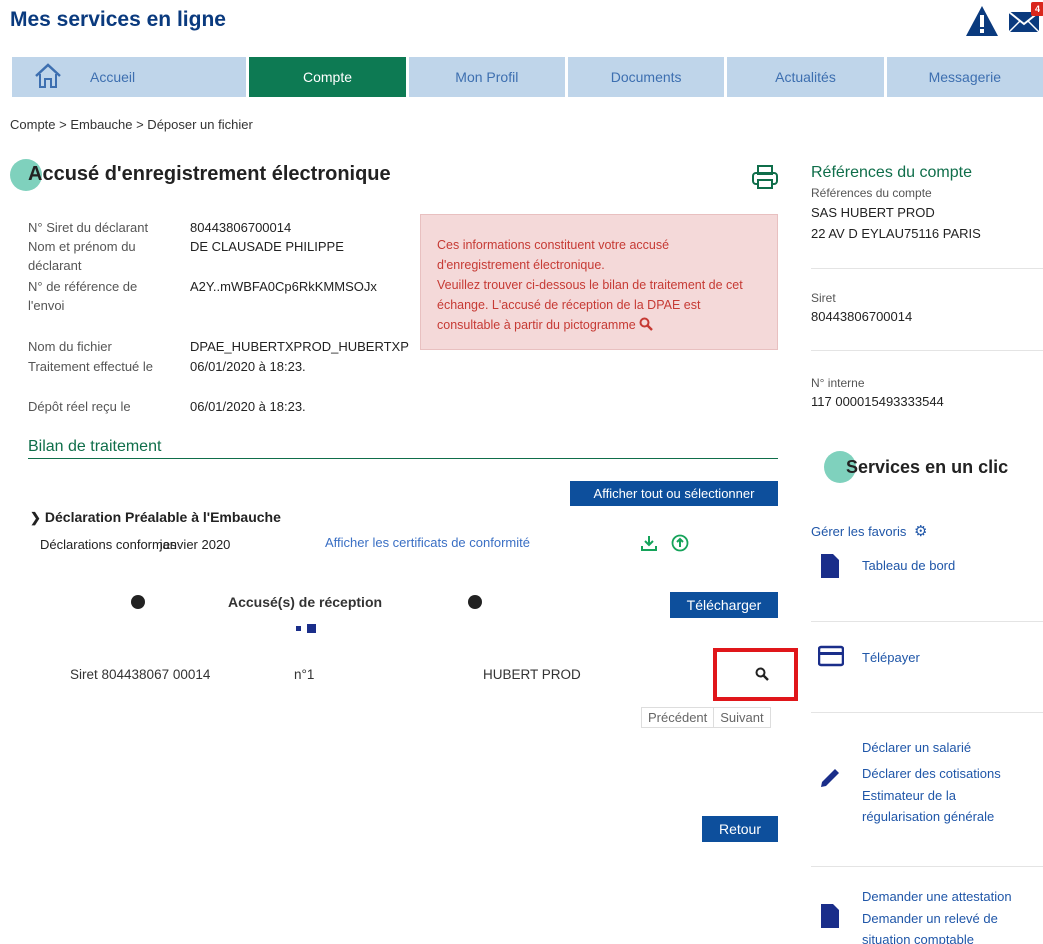 The image size is (1043, 944). What do you see at coordinates (248, 406) in the screenshot?
I see `deposit-value: 06/01/2020 à 18:23.` at bounding box center [248, 406].